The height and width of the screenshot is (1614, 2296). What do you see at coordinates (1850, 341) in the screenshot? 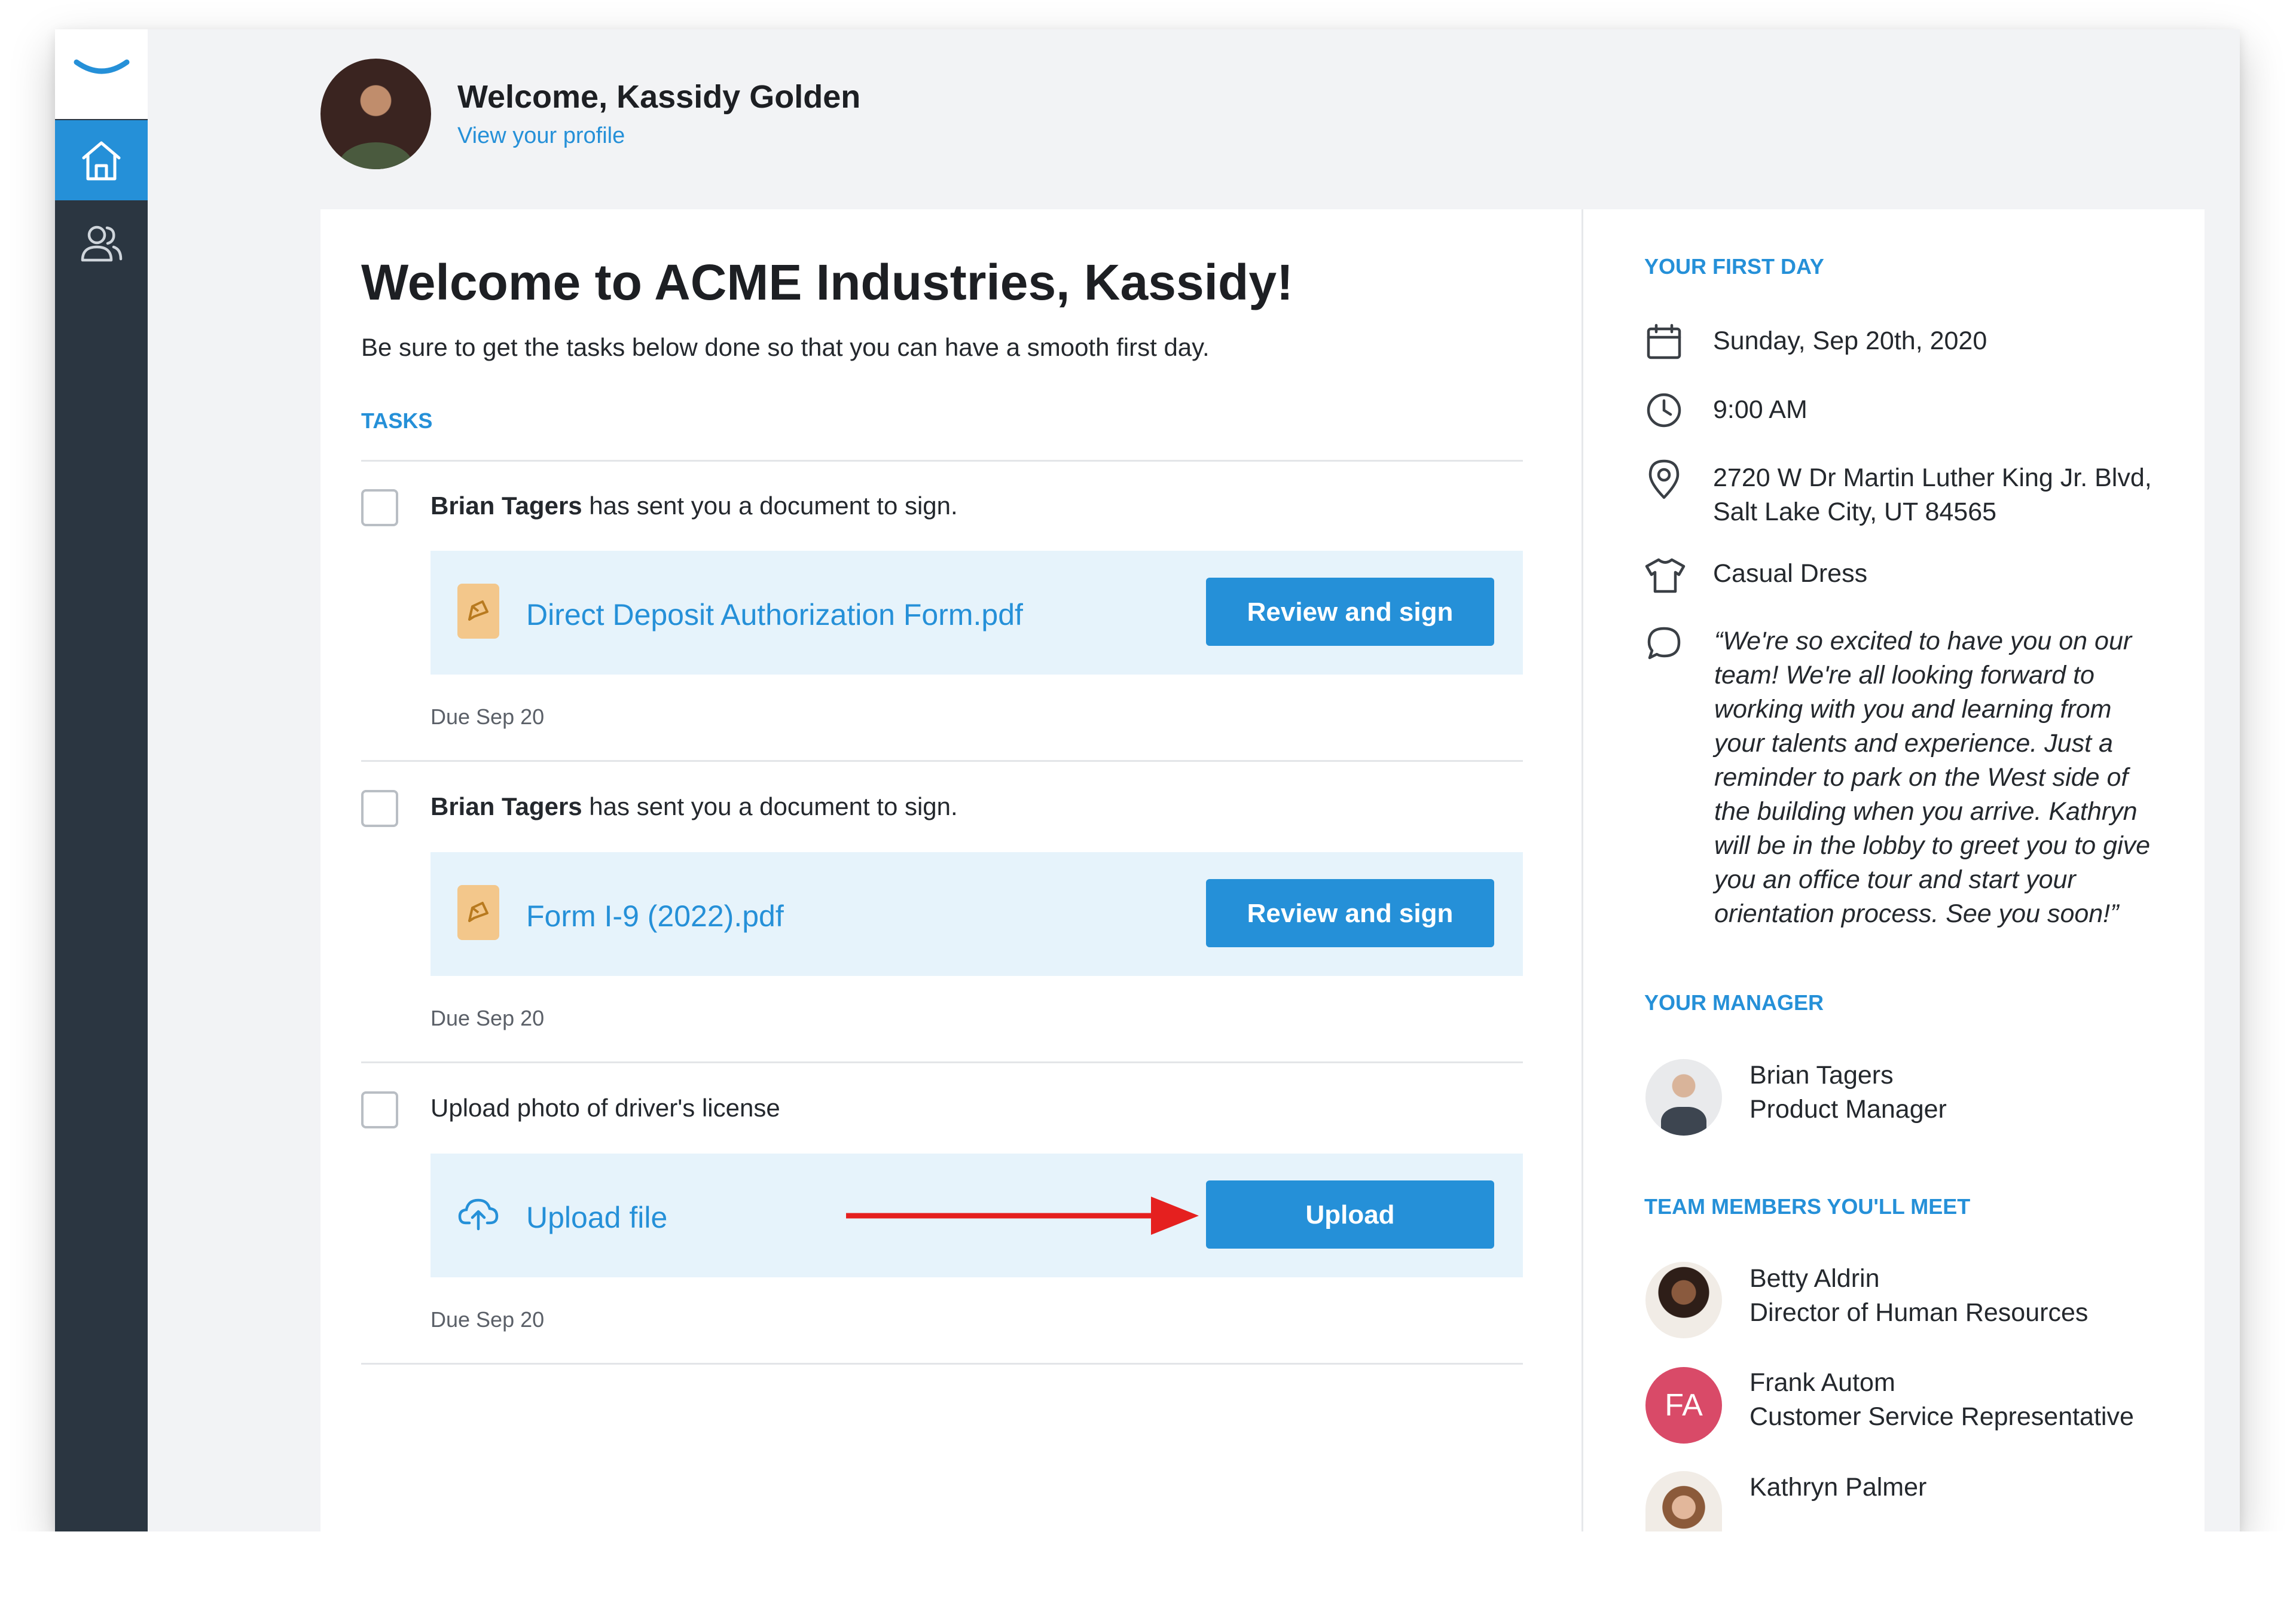
I see `first-day-date: Sunday, Sep 20th, 2020` at bounding box center [1850, 341].